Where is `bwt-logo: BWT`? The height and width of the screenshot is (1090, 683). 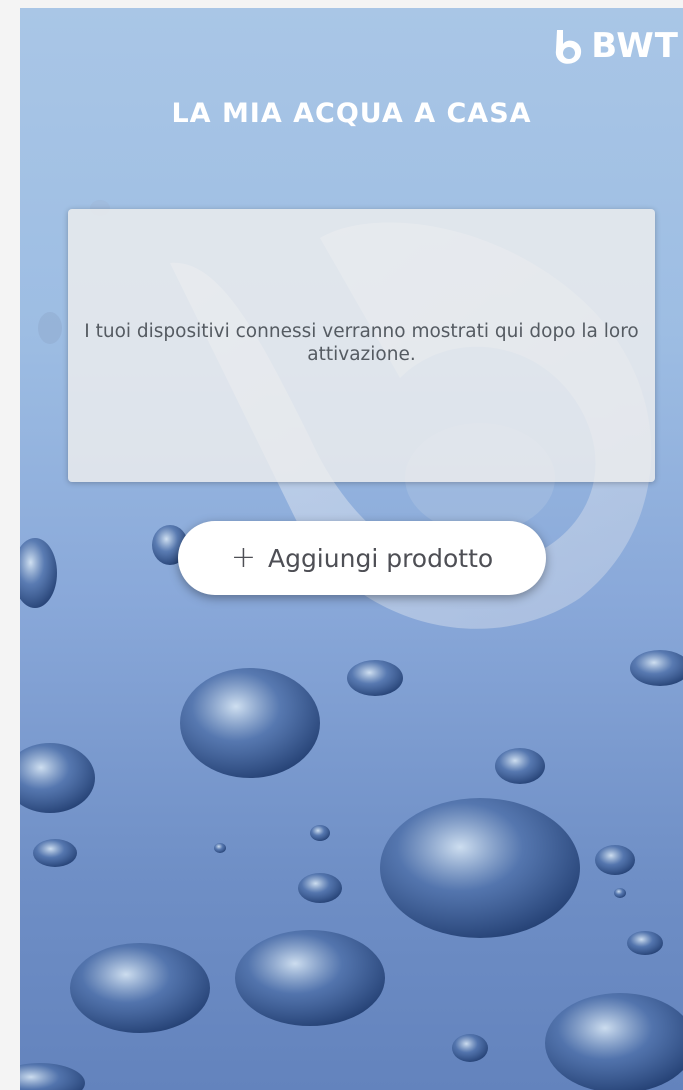 bwt-logo: BWT is located at coordinates (604, 46).